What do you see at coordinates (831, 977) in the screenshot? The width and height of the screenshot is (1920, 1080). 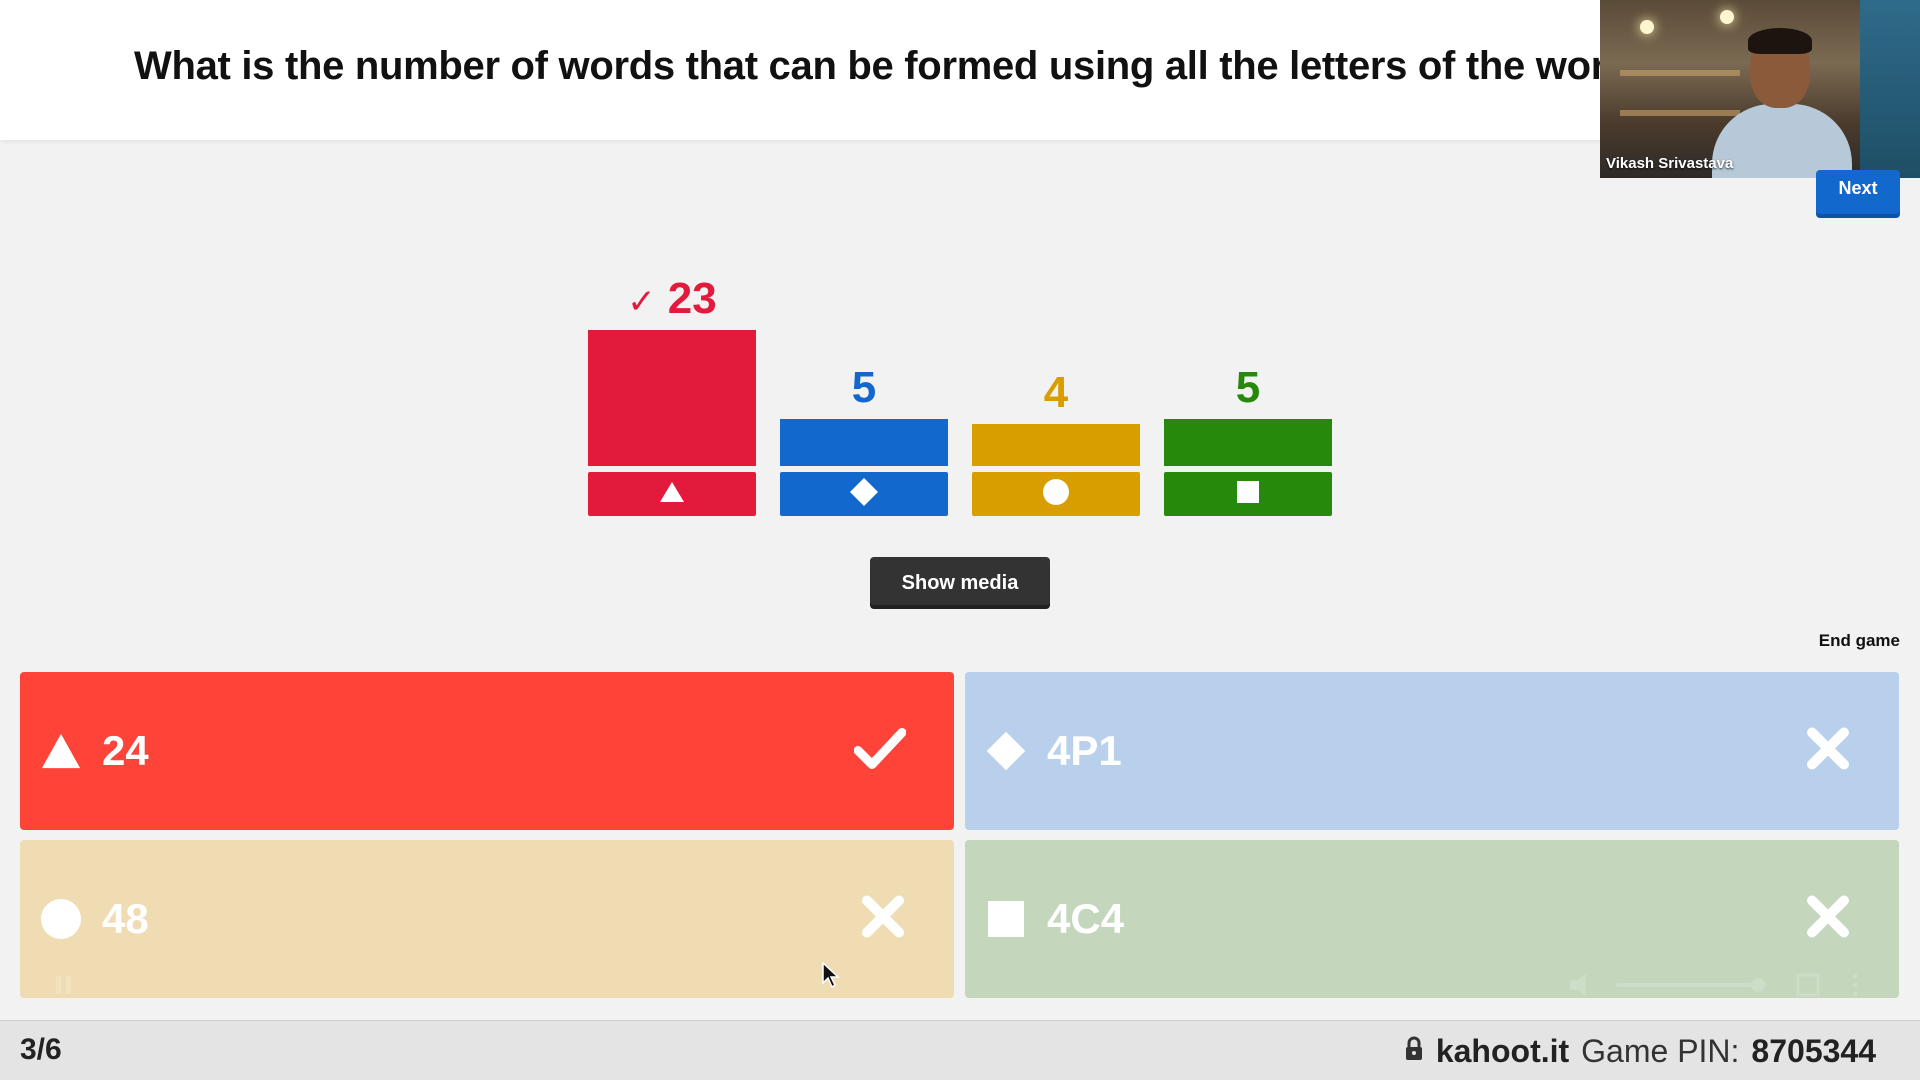 I see `mouse-cursor-icon` at bounding box center [831, 977].